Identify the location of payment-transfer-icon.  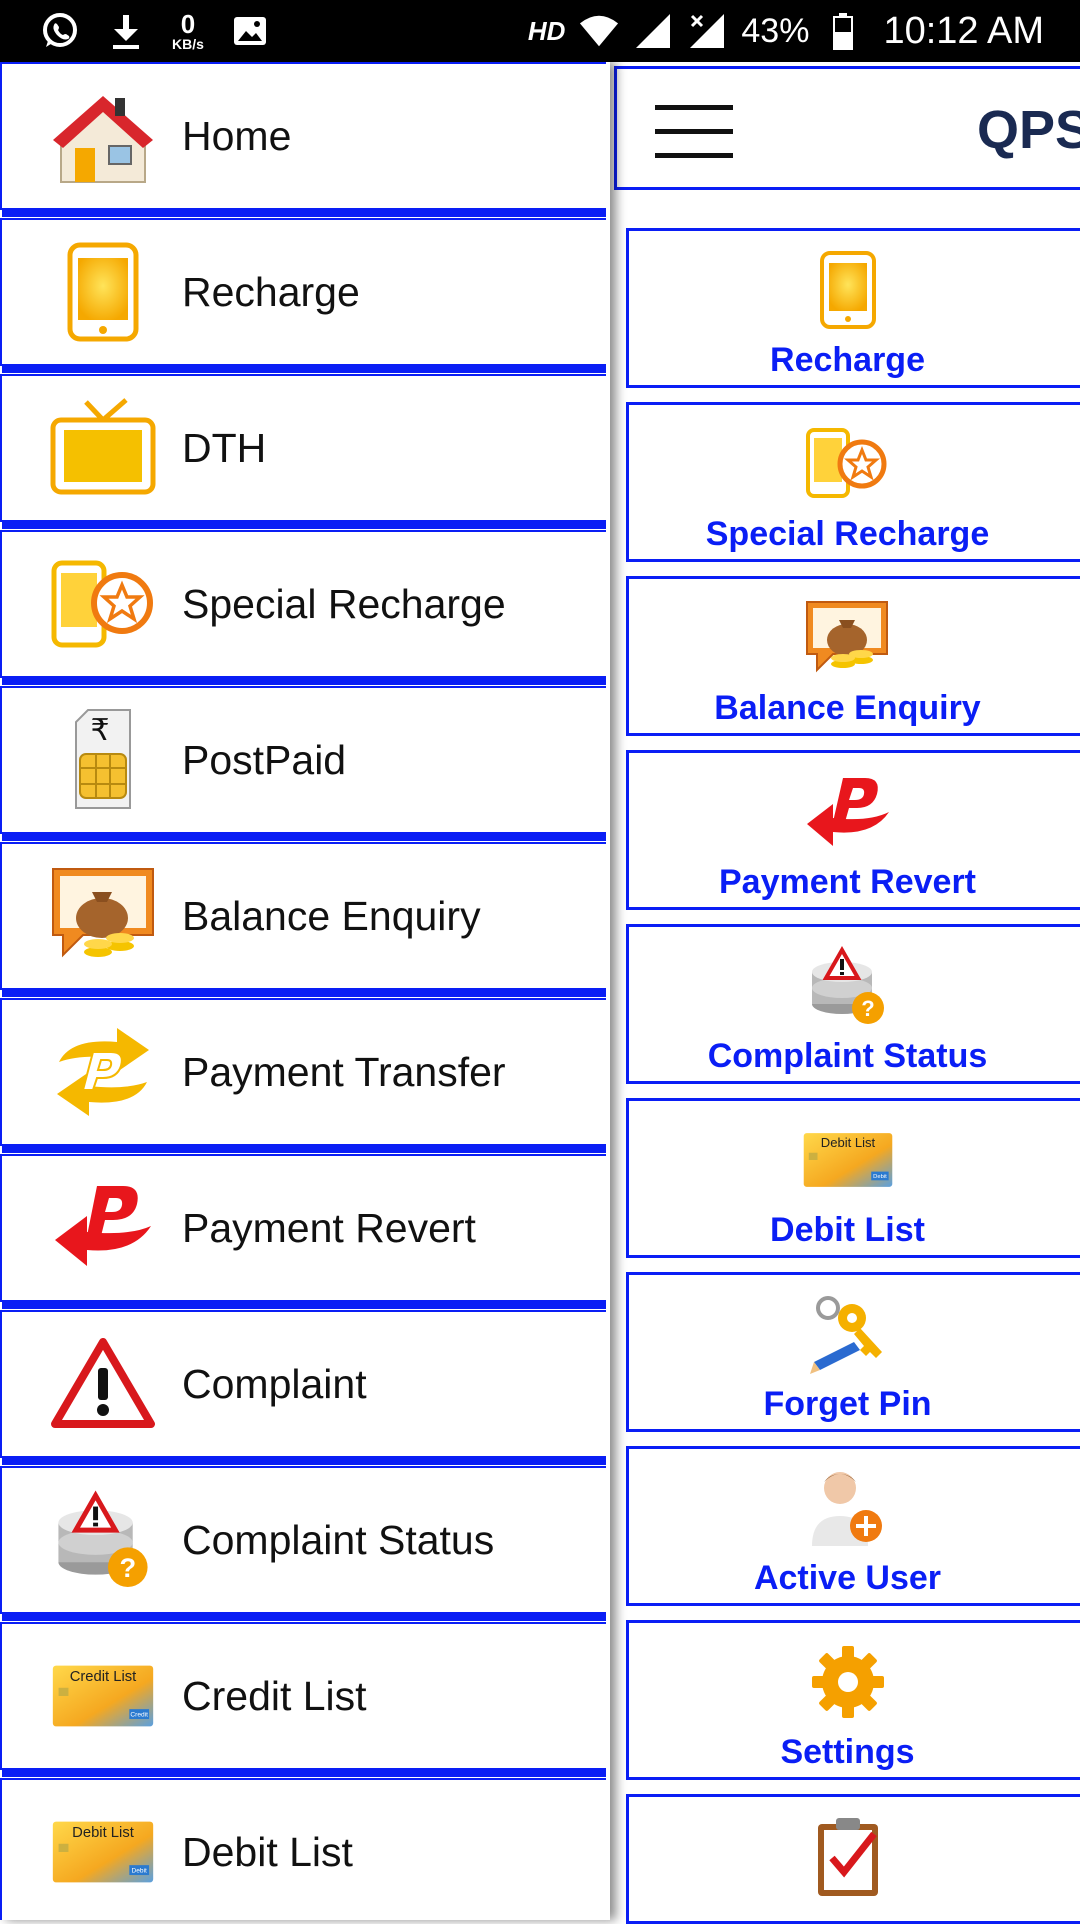
(103, 1072).